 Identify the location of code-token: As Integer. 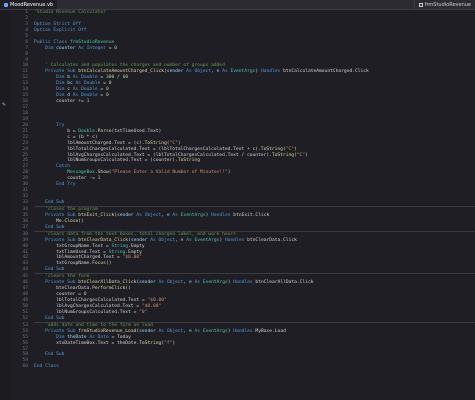
(90, 48).